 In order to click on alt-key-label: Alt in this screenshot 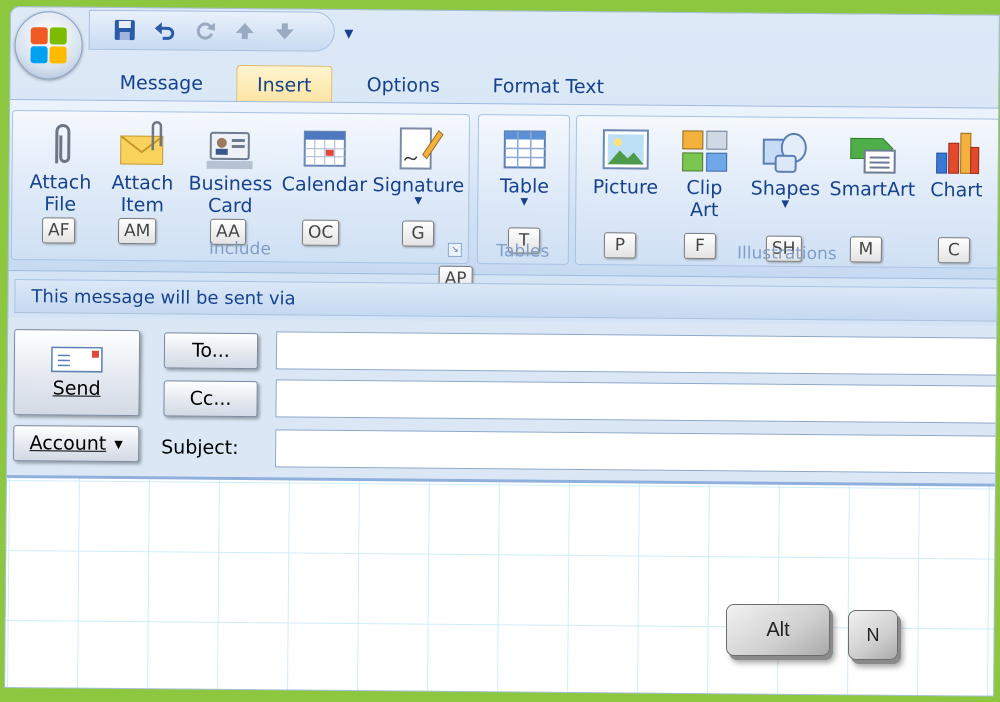, I will do `click(778, 629)`.